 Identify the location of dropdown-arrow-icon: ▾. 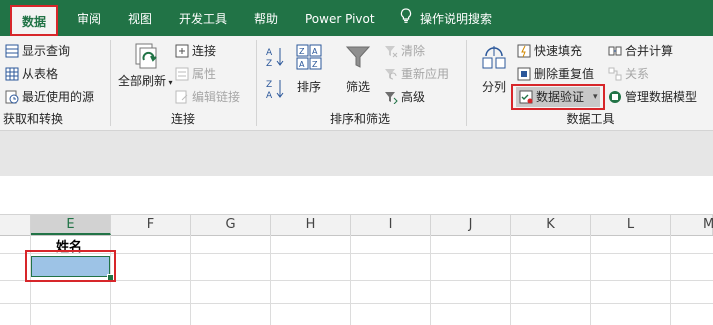
(169, 82).